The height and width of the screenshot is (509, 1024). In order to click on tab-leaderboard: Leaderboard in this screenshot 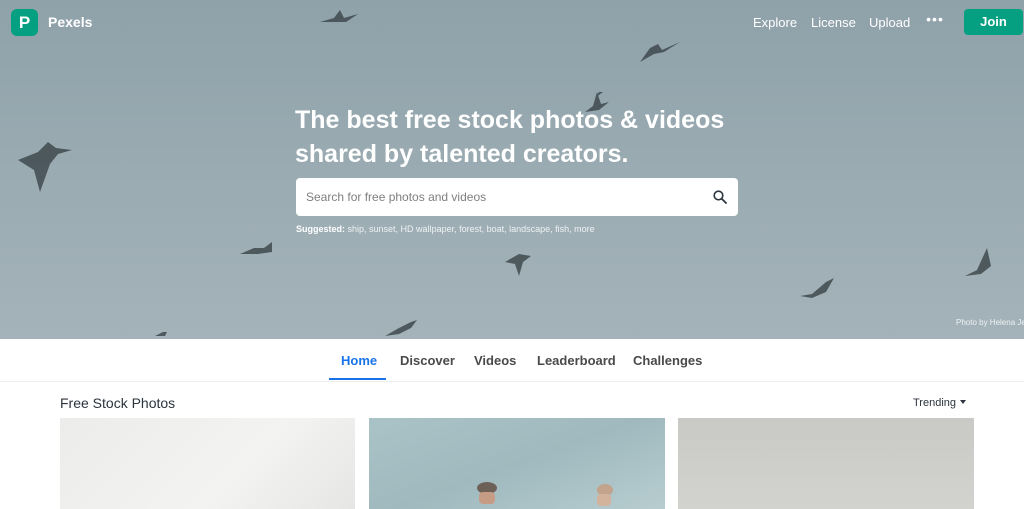, I will do `click(576, 360)`.